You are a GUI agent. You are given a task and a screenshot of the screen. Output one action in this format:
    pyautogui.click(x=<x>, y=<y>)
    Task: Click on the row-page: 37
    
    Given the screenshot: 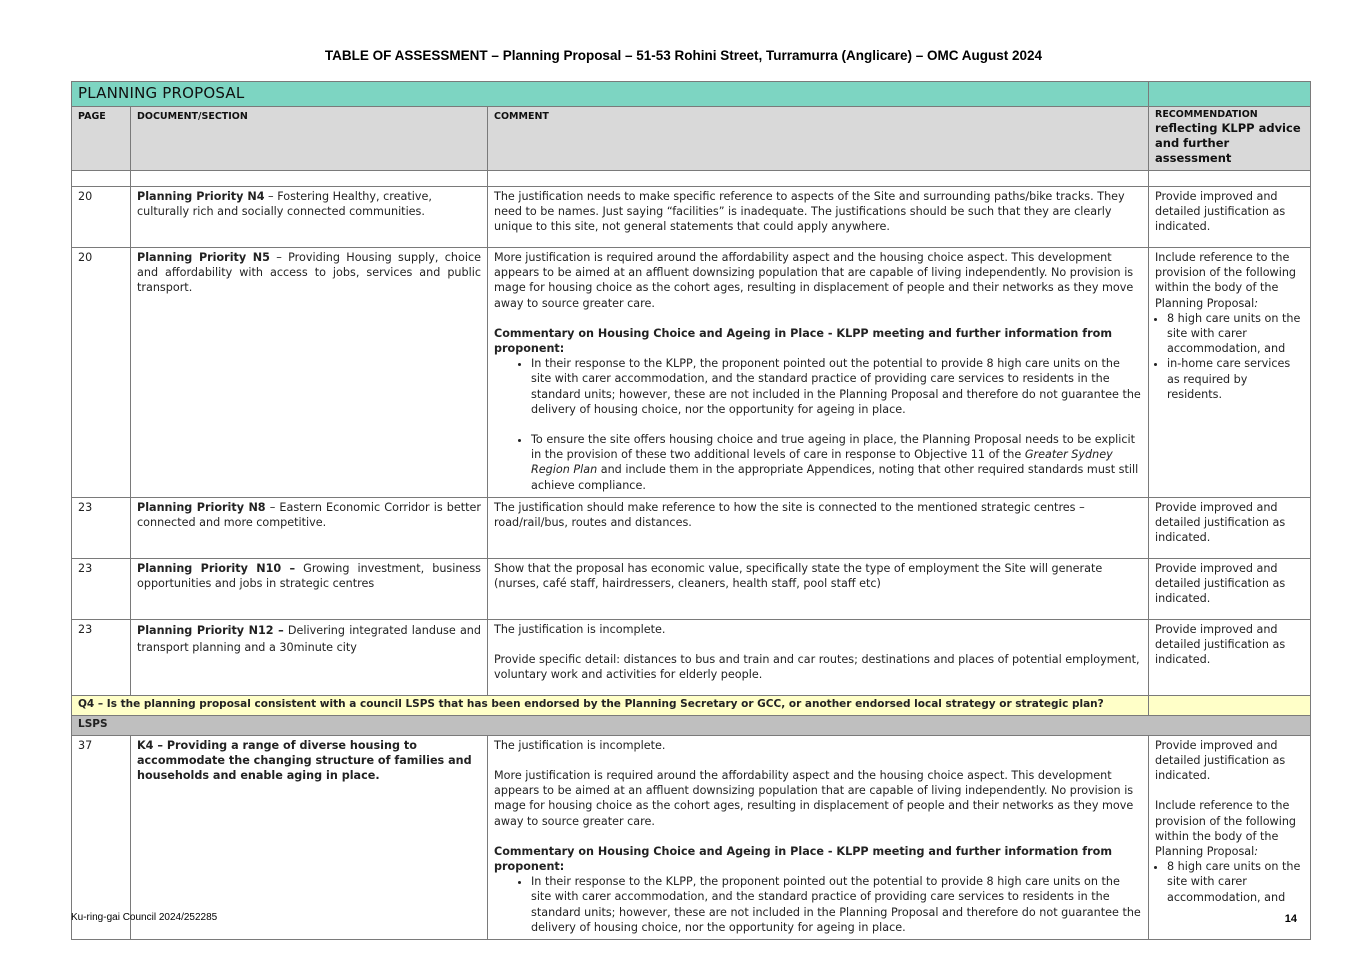 What is the action you would take?
    pyautogui.click(x=101, y=837)
    